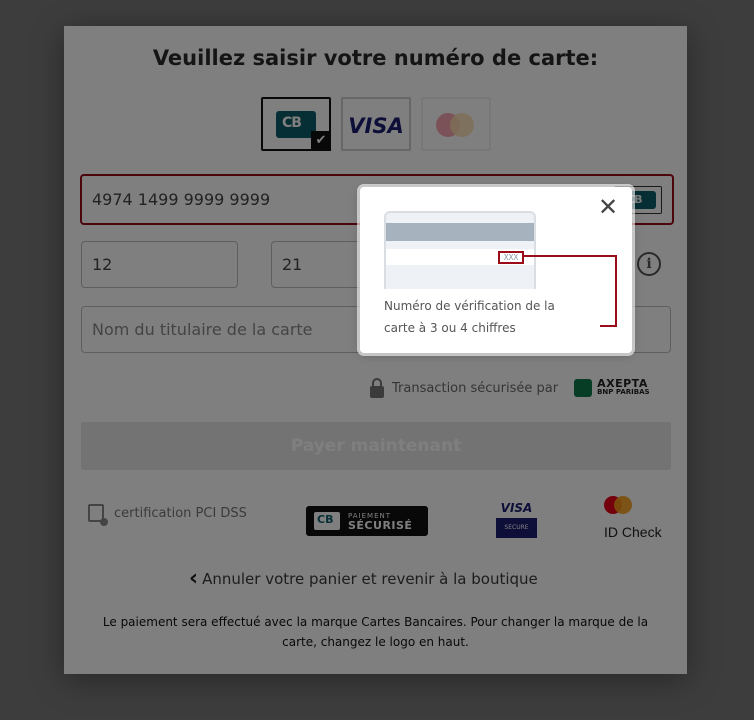  I want to click on callout-line, so click(569, 256).